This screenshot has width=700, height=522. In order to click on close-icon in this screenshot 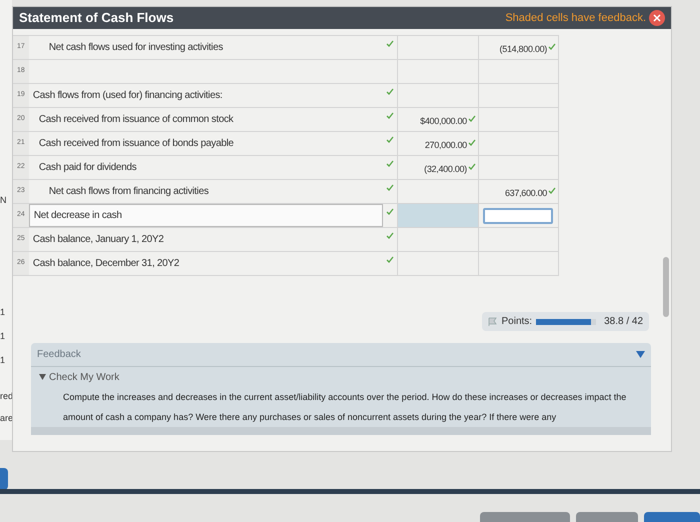, I will do `click(657, 18)`.